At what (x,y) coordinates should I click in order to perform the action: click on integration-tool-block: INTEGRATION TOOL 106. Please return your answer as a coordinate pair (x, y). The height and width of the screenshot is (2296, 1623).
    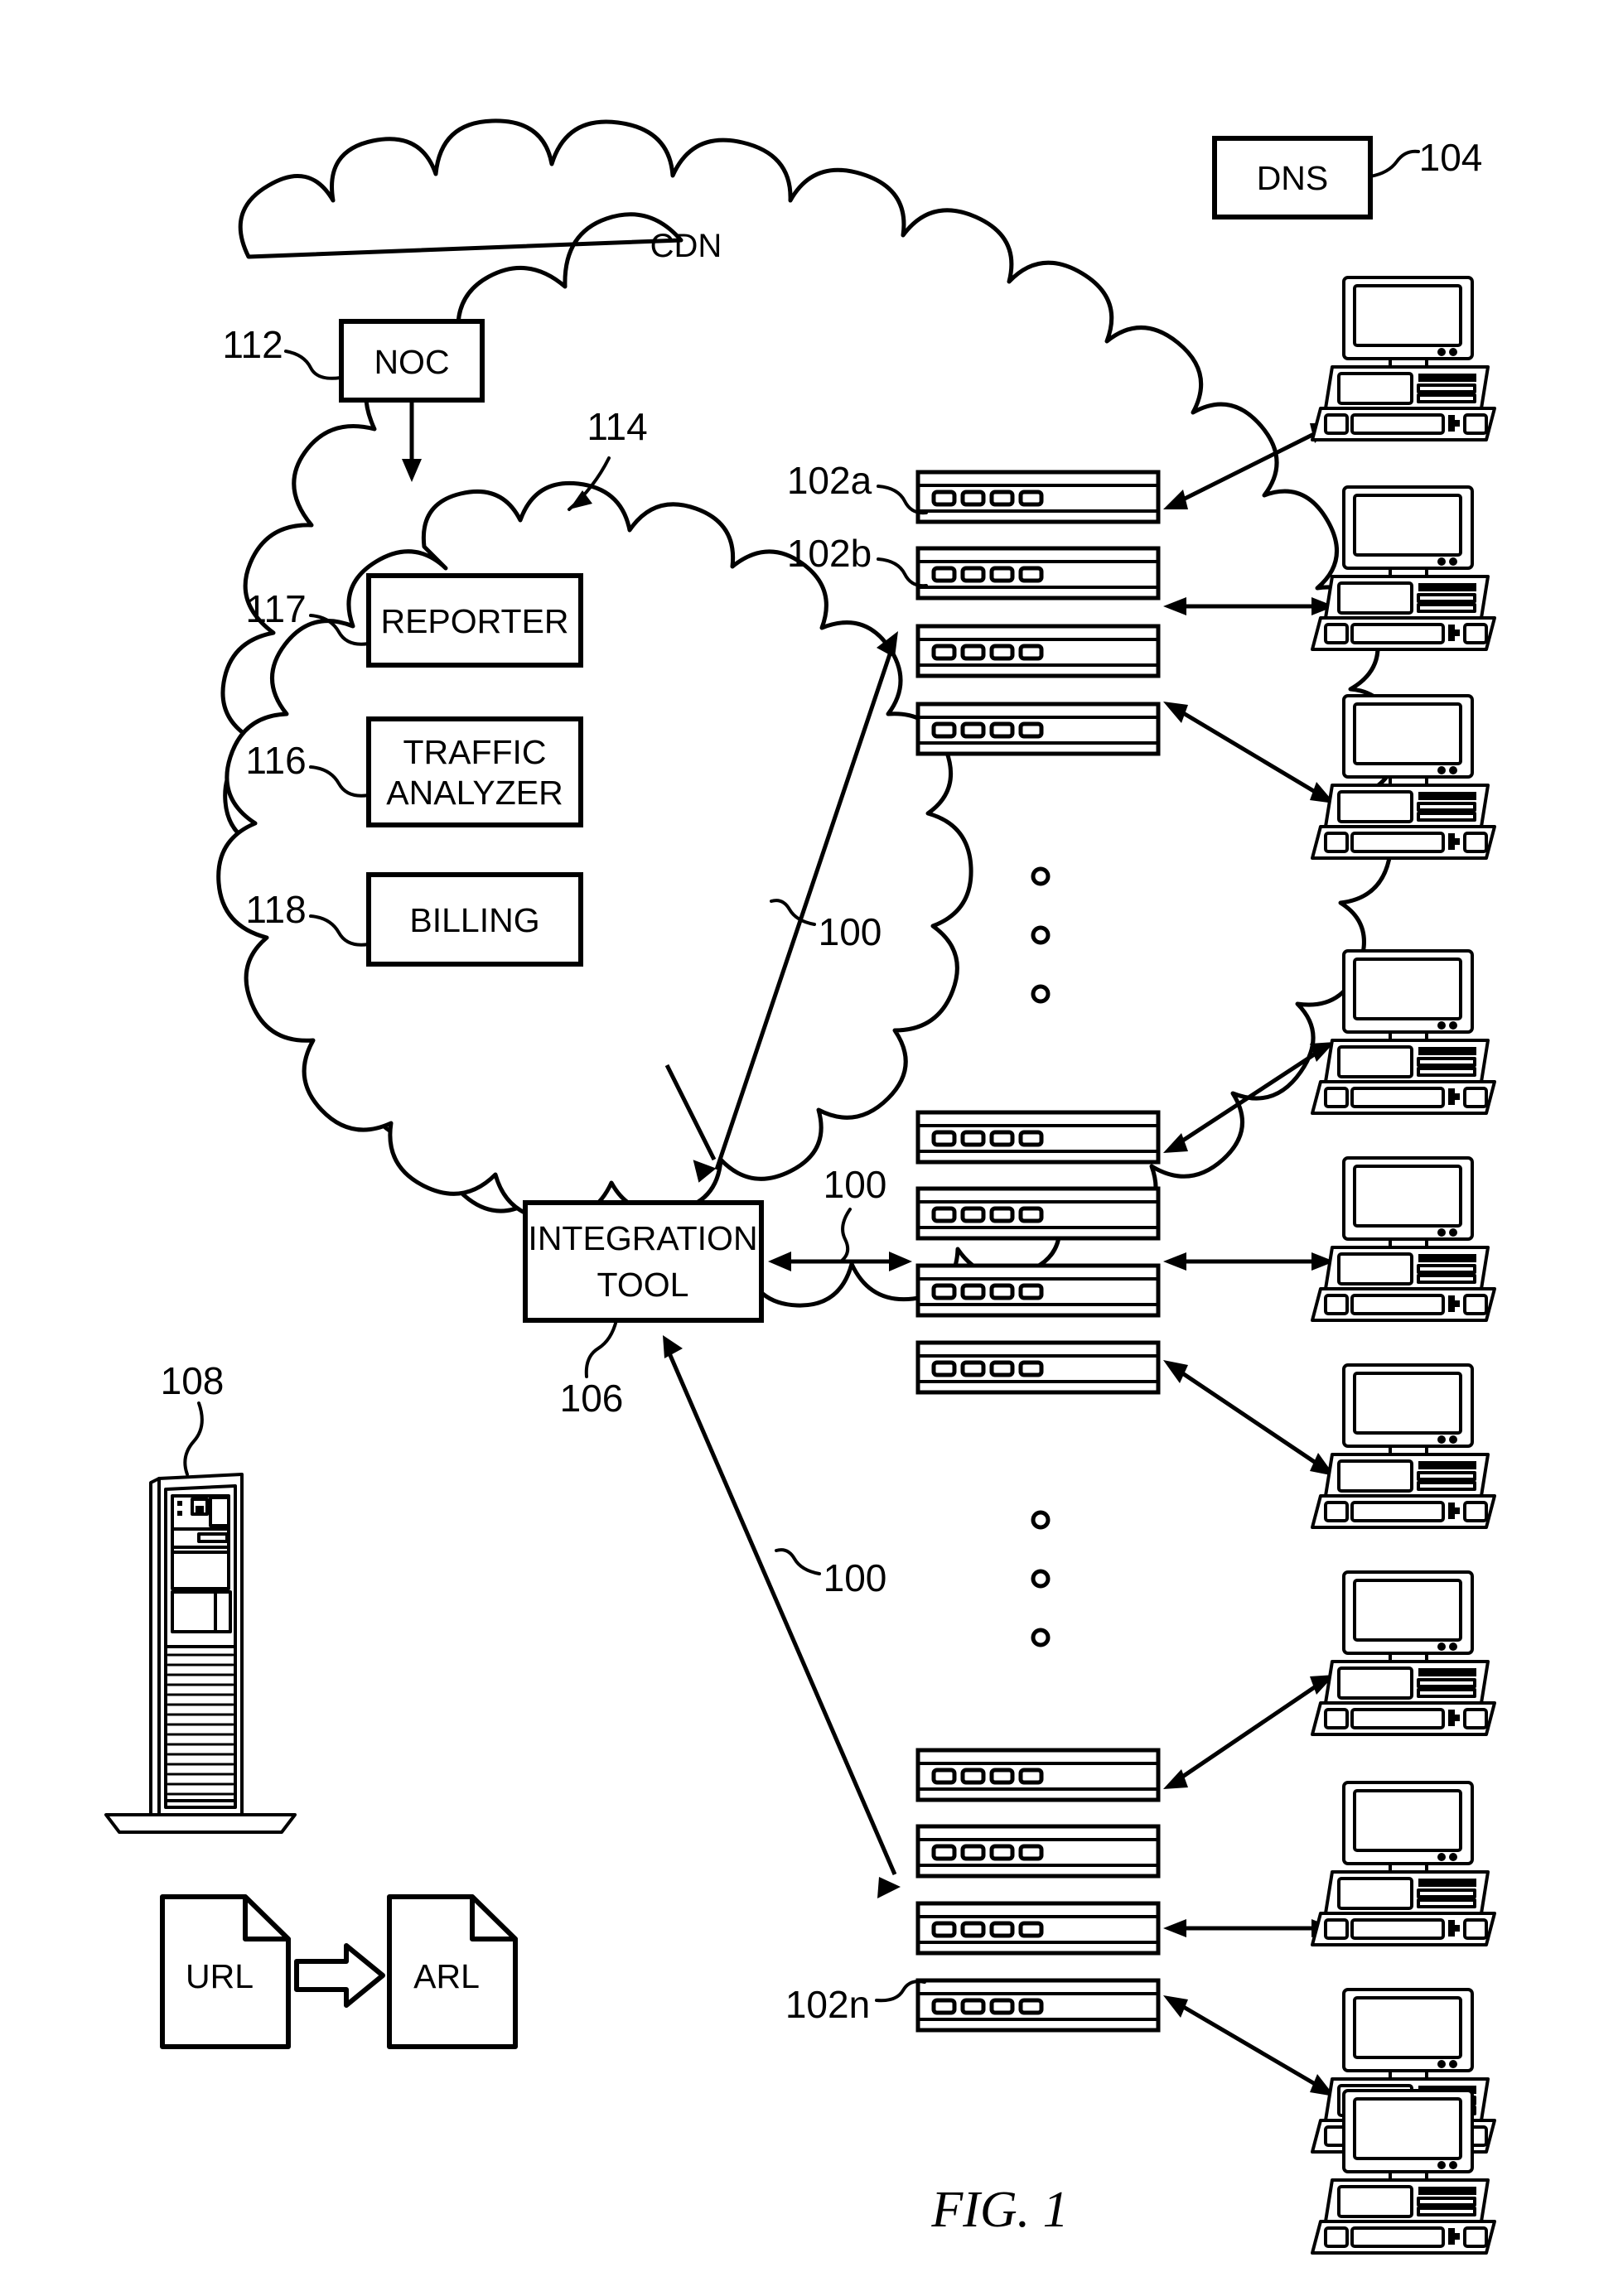
    Looking at the image, I should click on (643, 1310).